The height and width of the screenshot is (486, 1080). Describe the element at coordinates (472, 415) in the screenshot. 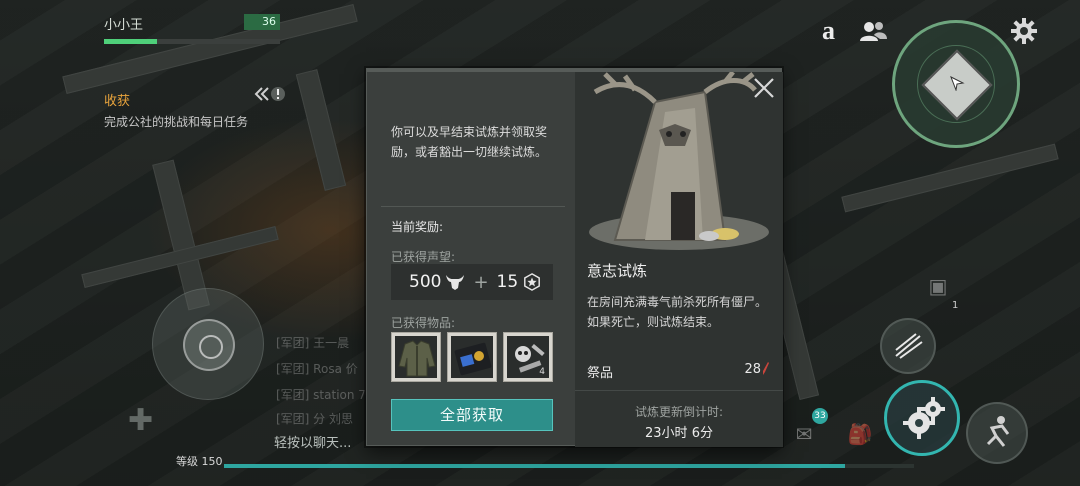

I see `claim-all-button: 全部获取` at that location.